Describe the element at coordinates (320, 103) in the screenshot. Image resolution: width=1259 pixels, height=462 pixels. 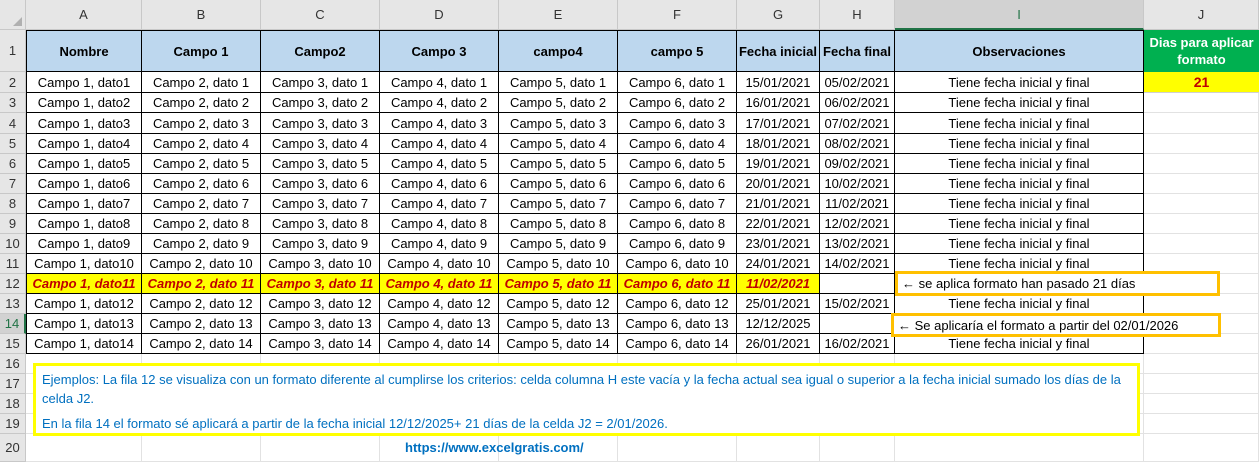
I see `data-cell: Campo 3, dato 2` at that location.